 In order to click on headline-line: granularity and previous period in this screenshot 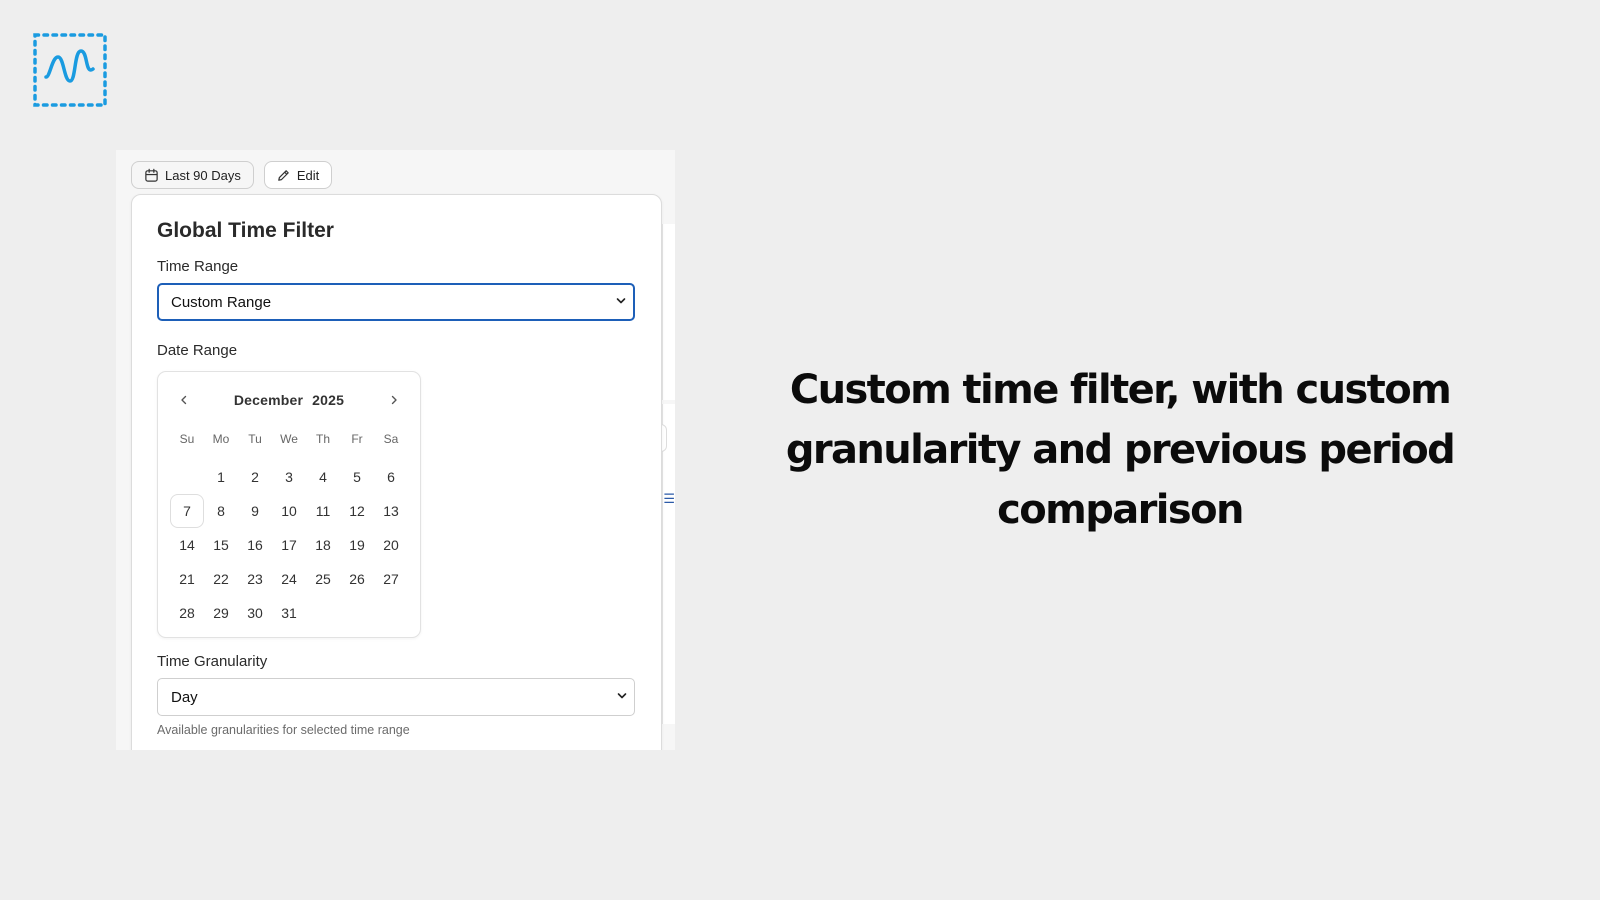, I will do `click(1120, 450)`.